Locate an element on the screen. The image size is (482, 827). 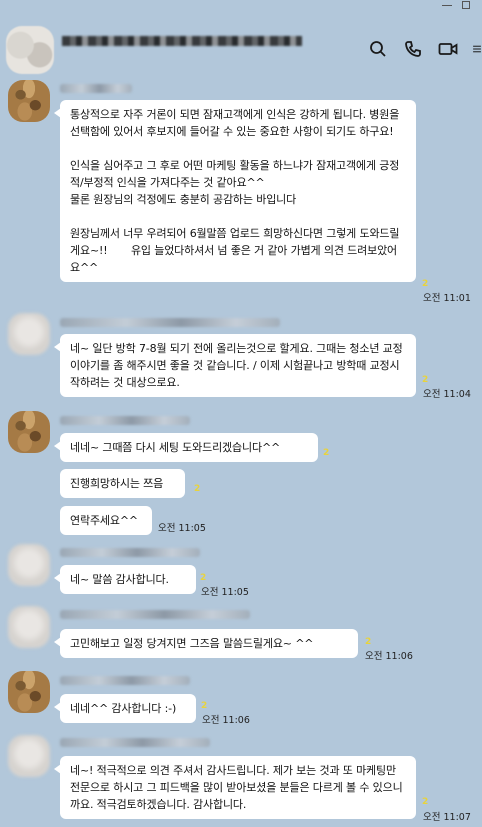
maximize-icon is located at coordinates (466, 5).